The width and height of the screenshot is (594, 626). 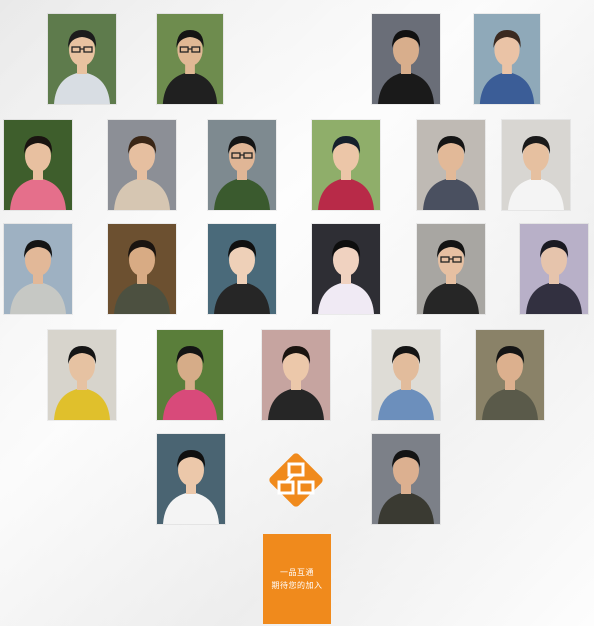 I want to click on join-us-line2: 期待您的加入, so click(x=297, y=585).